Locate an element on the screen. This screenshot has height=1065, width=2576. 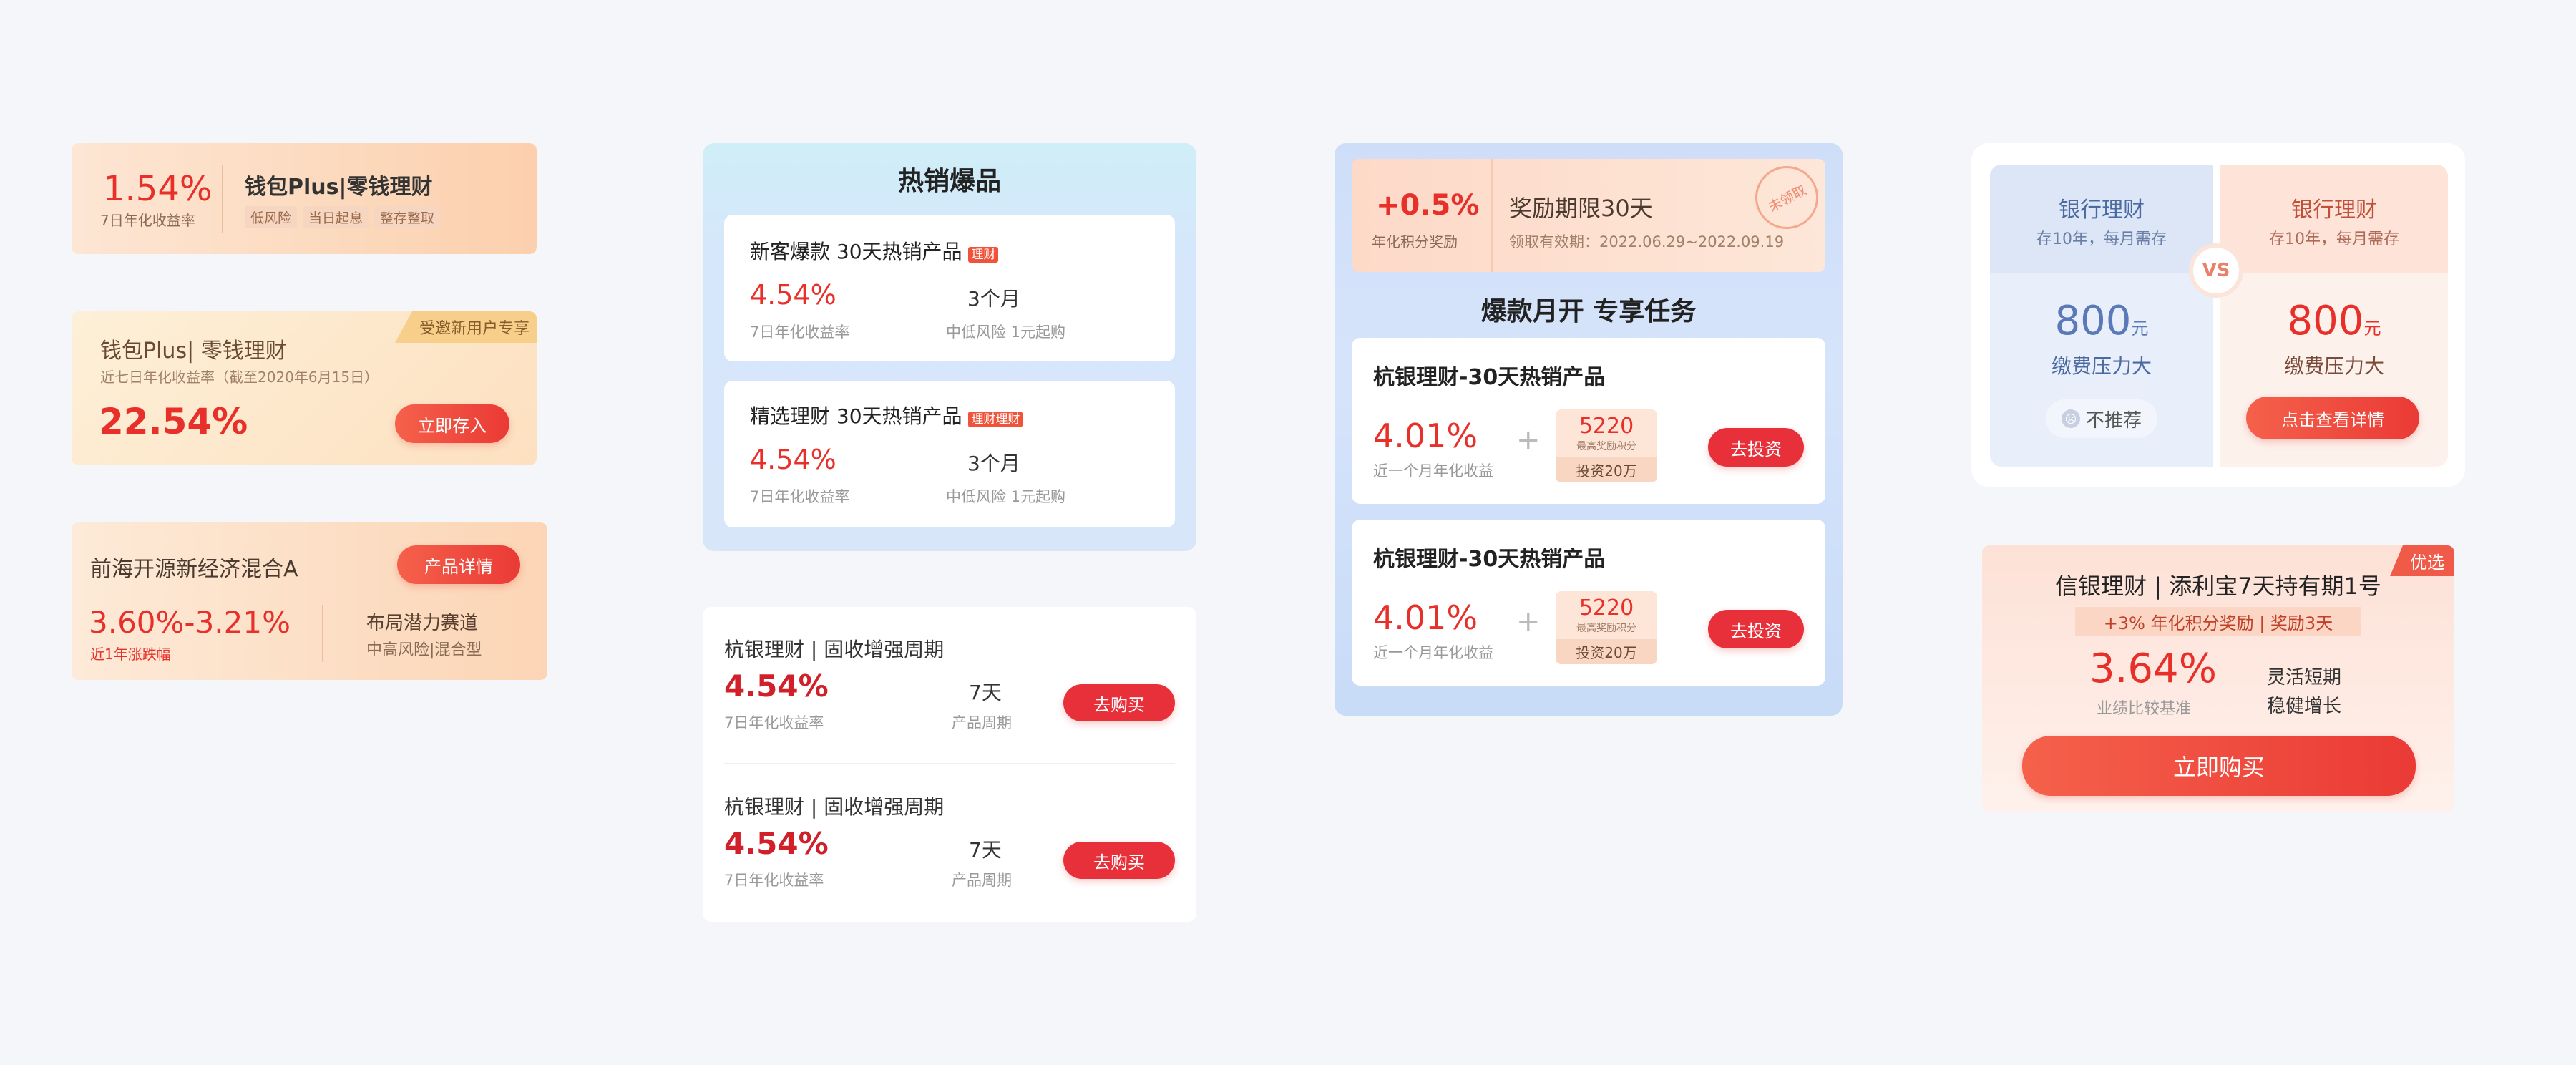
item-tag: 理财理财 is located at coordinates (995, 419).